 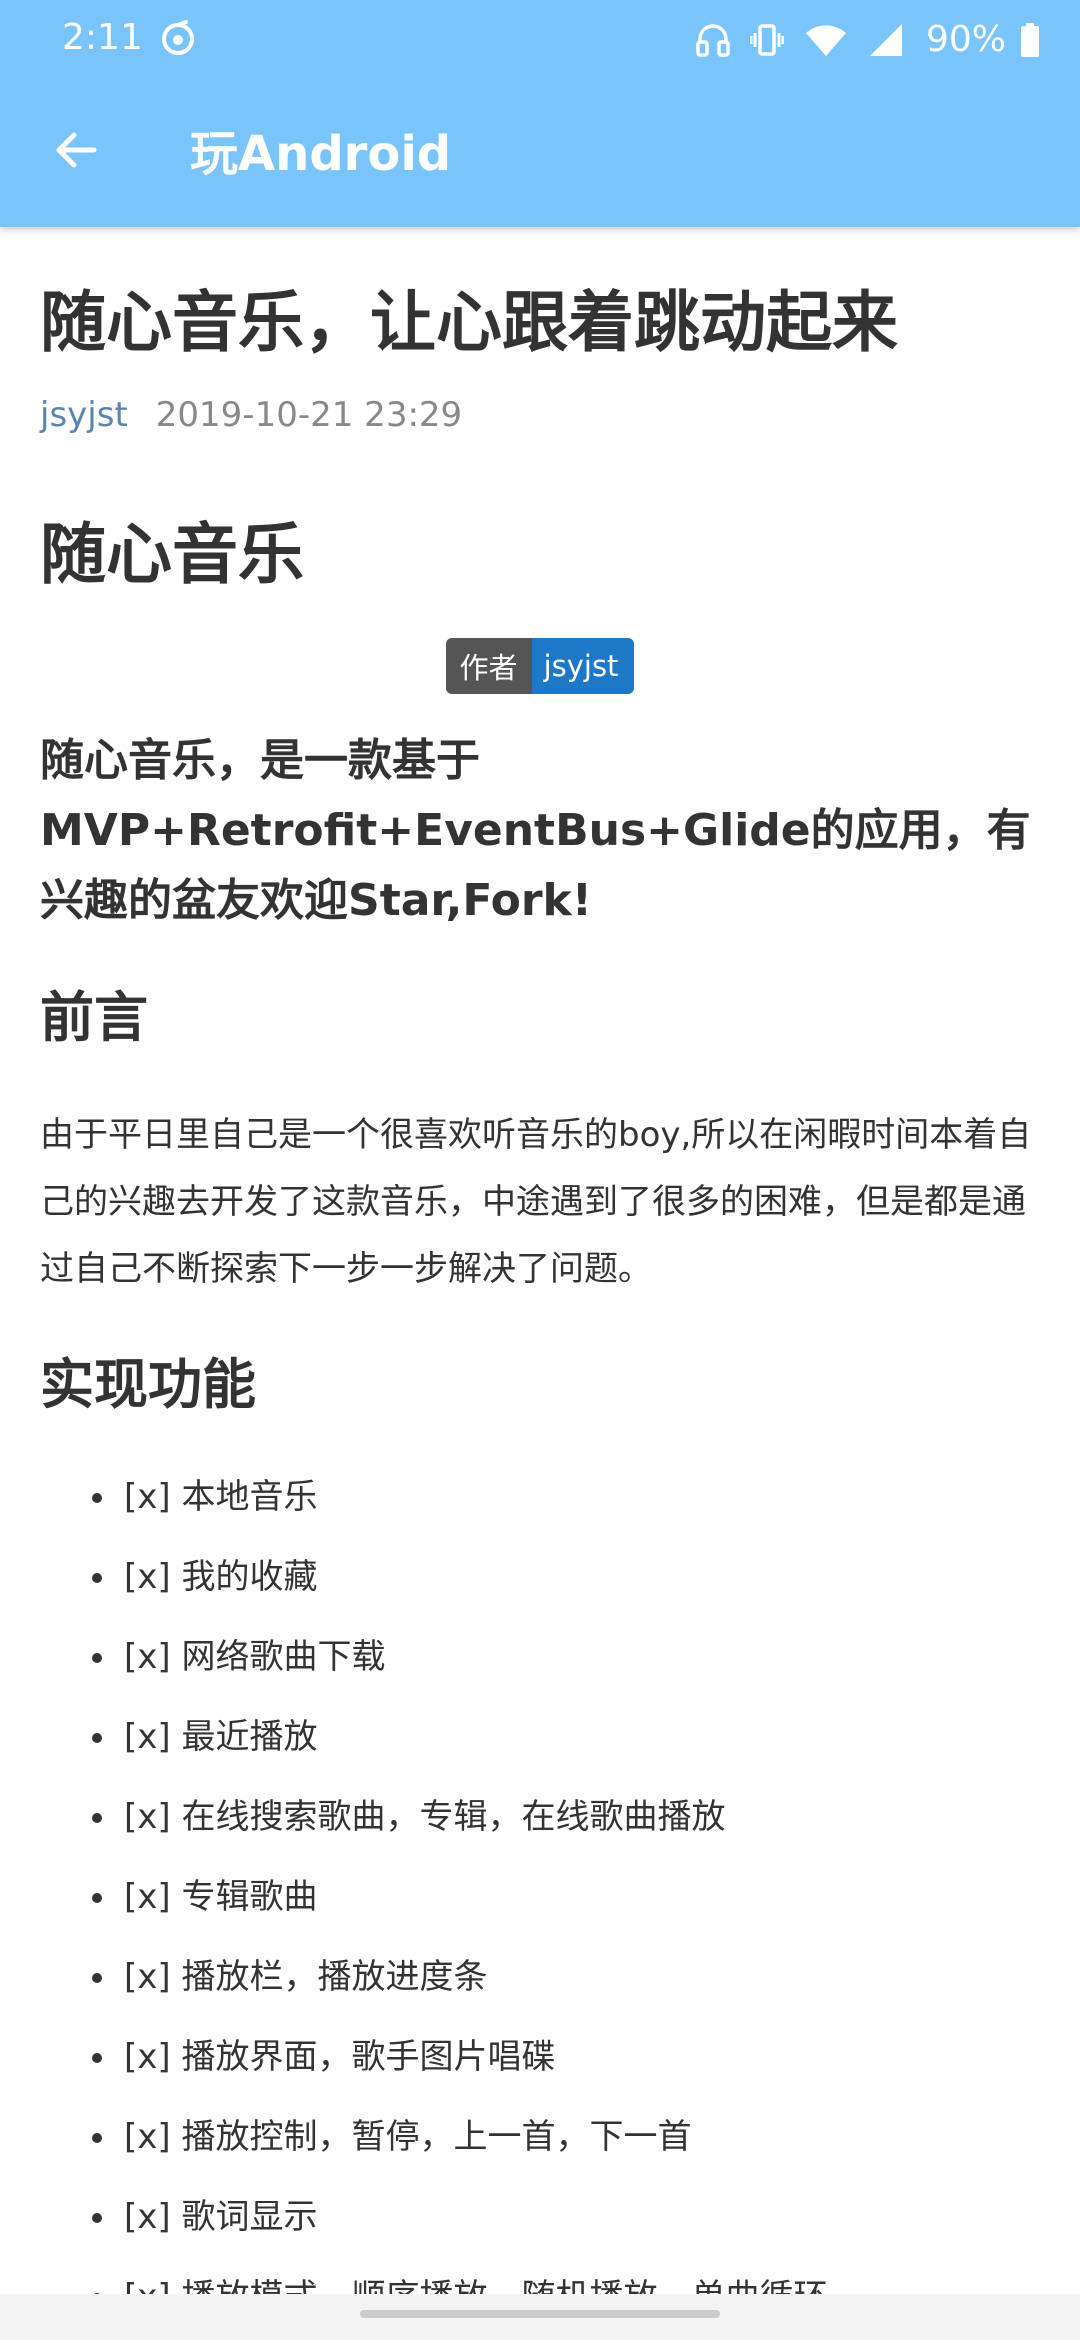 I want to click on author-badge: 作者 jsyjst, so click(x=540, y=666).